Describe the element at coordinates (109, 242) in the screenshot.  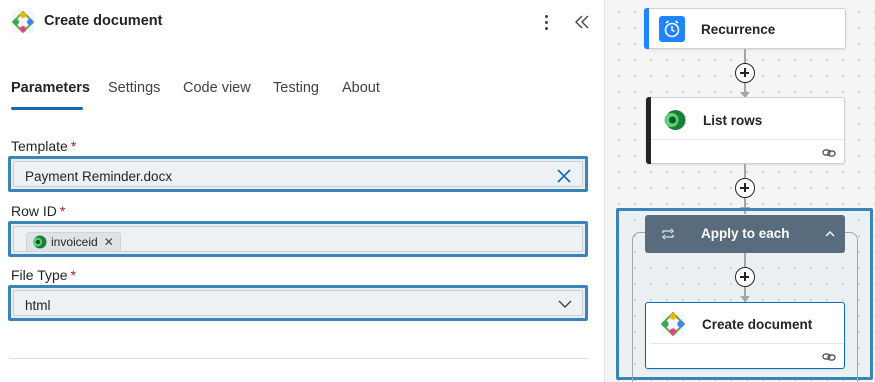
I see `remove-token-icon: ✕` at that location.